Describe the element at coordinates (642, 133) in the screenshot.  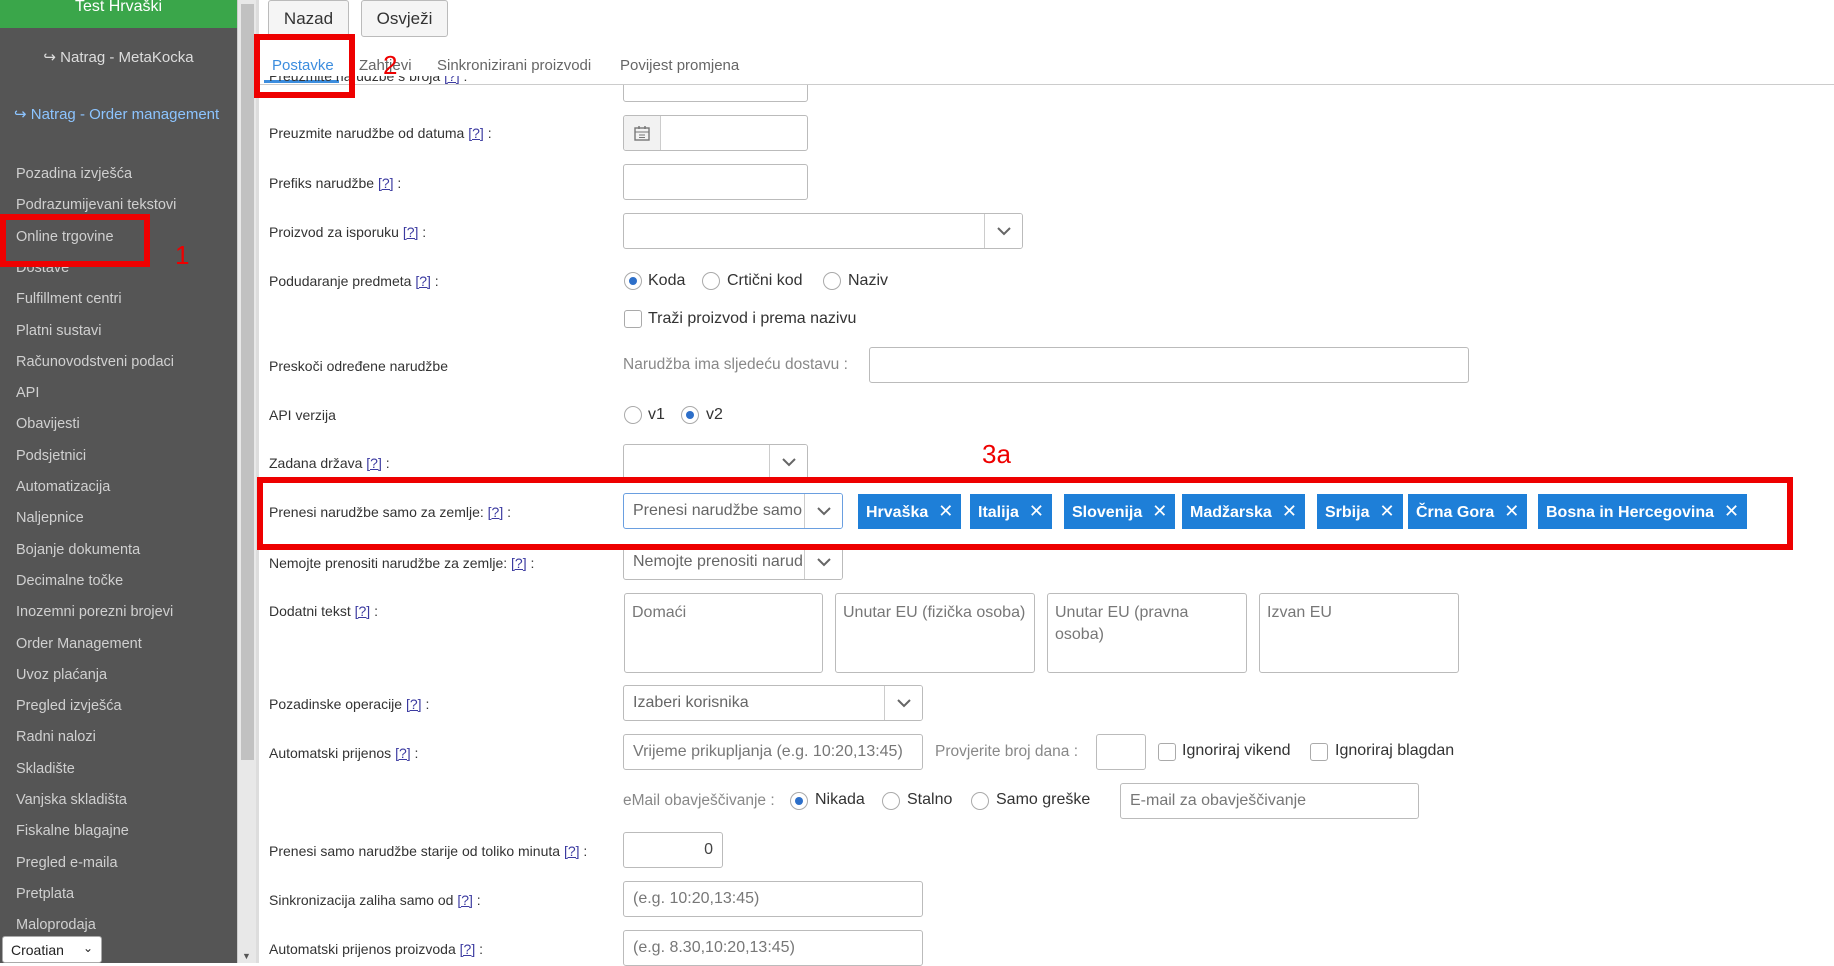
I see `calendar-icon` at that location.